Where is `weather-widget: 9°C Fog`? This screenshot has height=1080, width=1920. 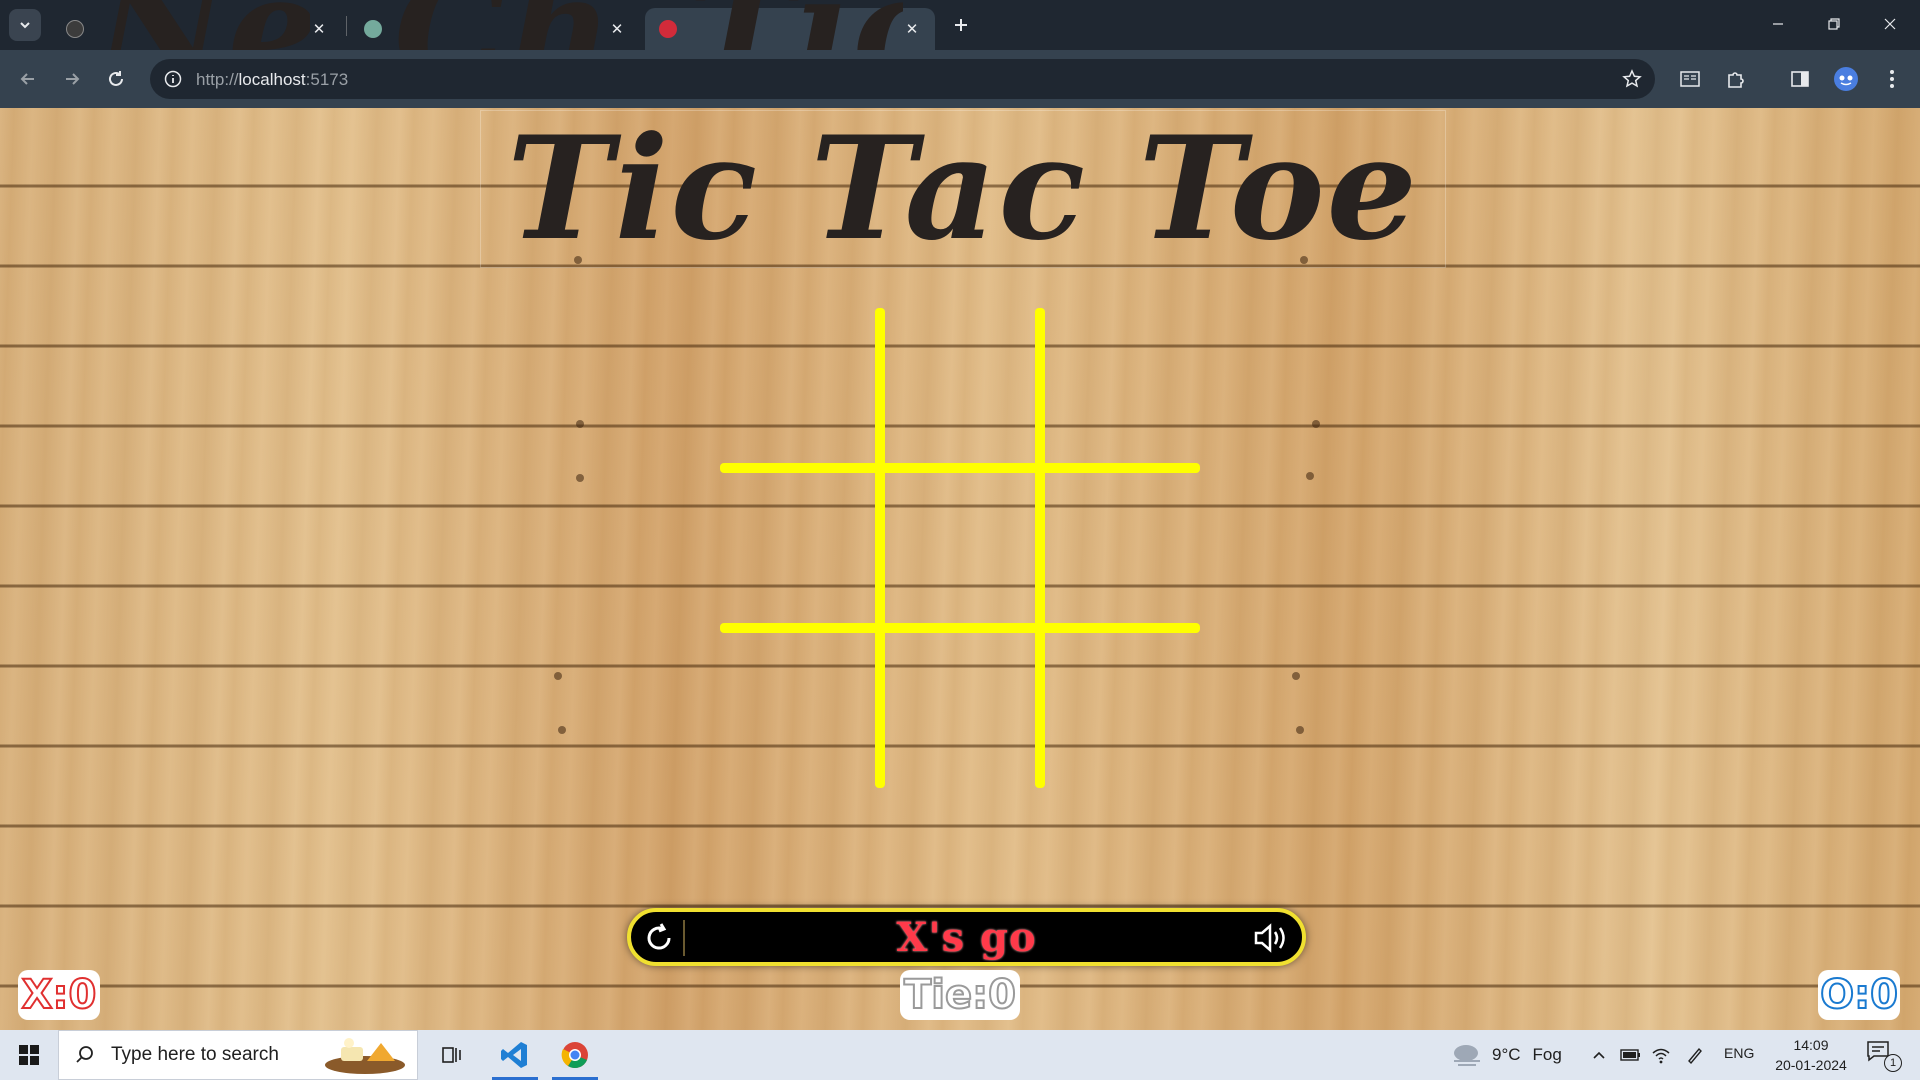
weather-widget: 9°C Fog is located at coordinates (1506, 1055).